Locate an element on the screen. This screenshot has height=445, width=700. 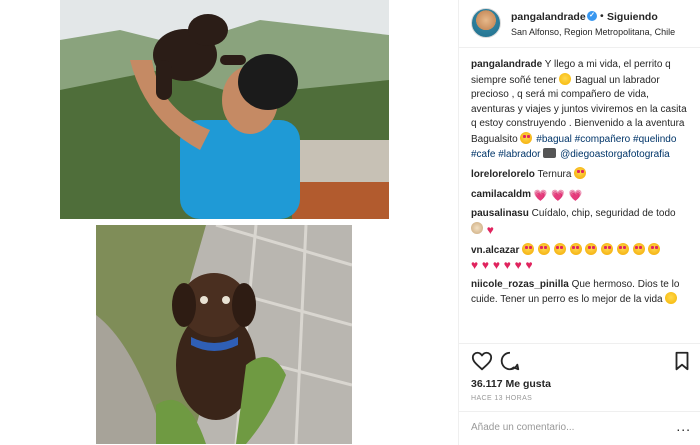
heart-outline-icon is located at coordinates (482, 361).